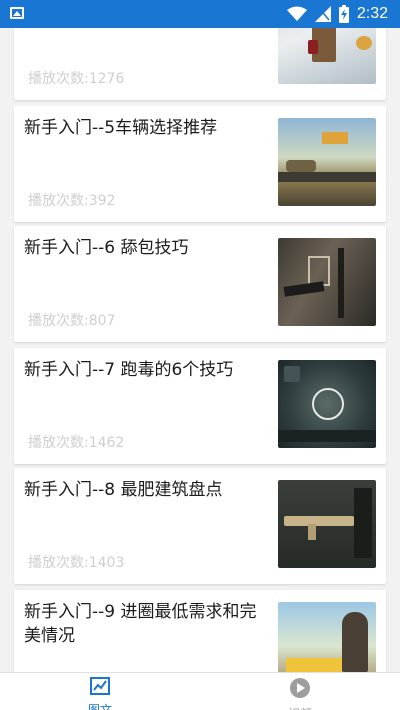 The width and height of the screenshot is (400, 710). Describe the element at coordinates (129, 370) in the screenshot. I see `article-title: 新手入门--7 跑毒的6个技巧` at that location.